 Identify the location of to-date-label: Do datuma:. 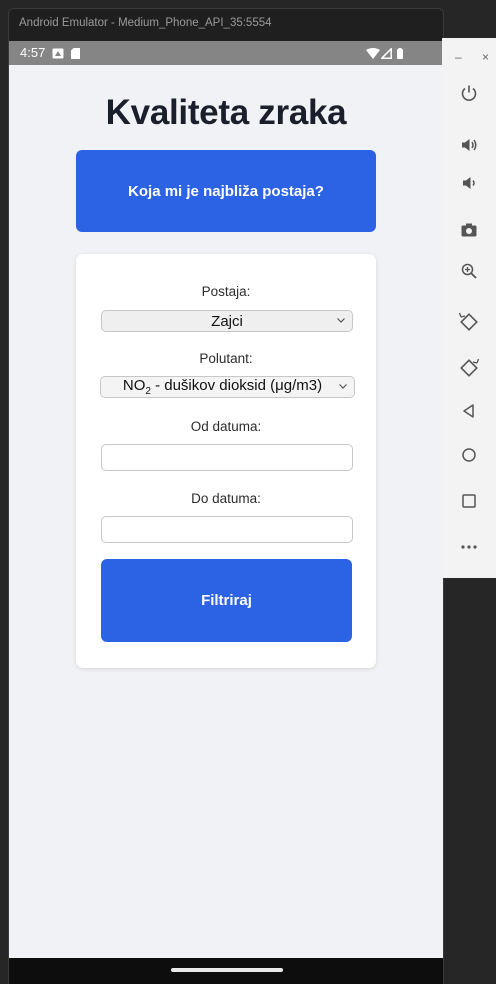
(226, 498).